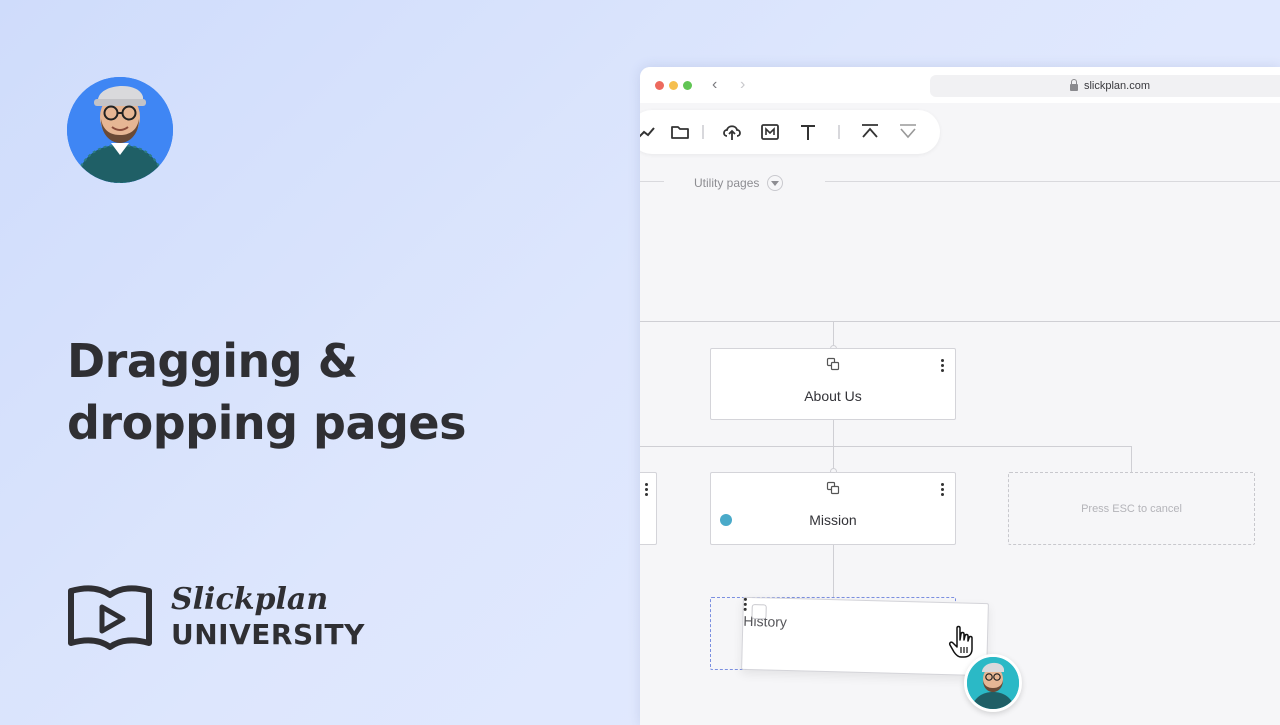 Image resolution: width=1280 pixels, height=725 pixels. I want to click on markdown-icon, so click(770, 132).